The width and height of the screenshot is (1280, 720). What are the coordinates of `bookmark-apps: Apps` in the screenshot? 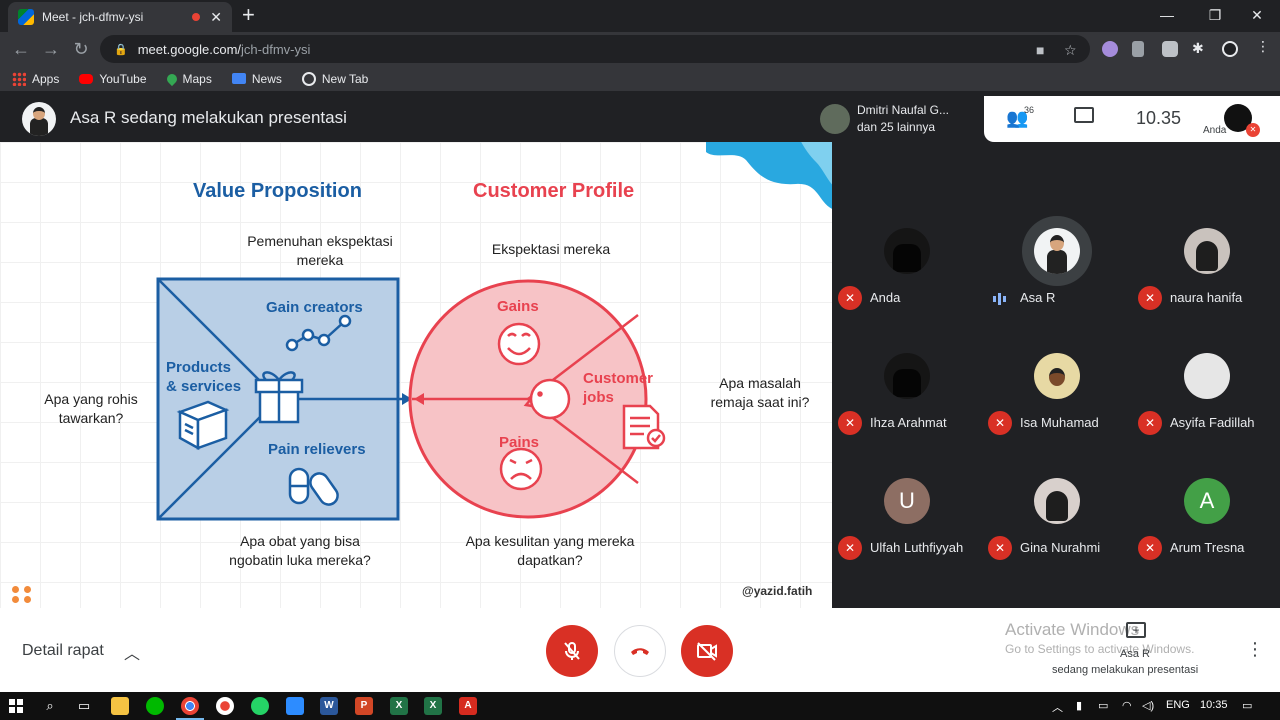 It's located at (35, 78).